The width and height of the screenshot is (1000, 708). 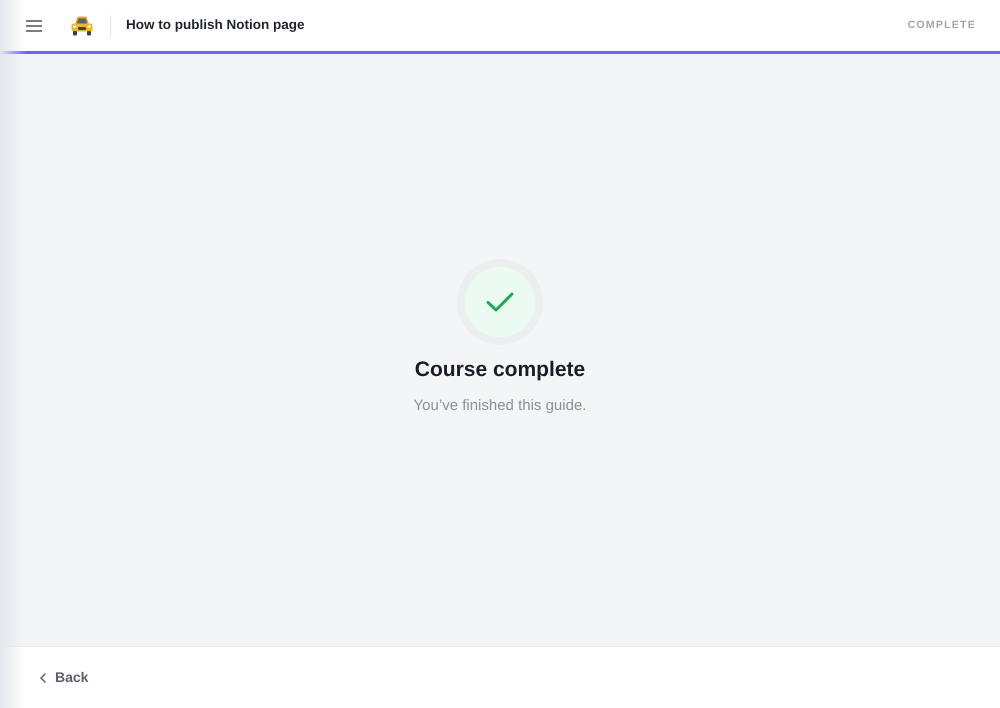 I want to click on completion-heading: Course complete, so click(x=500, y=370).